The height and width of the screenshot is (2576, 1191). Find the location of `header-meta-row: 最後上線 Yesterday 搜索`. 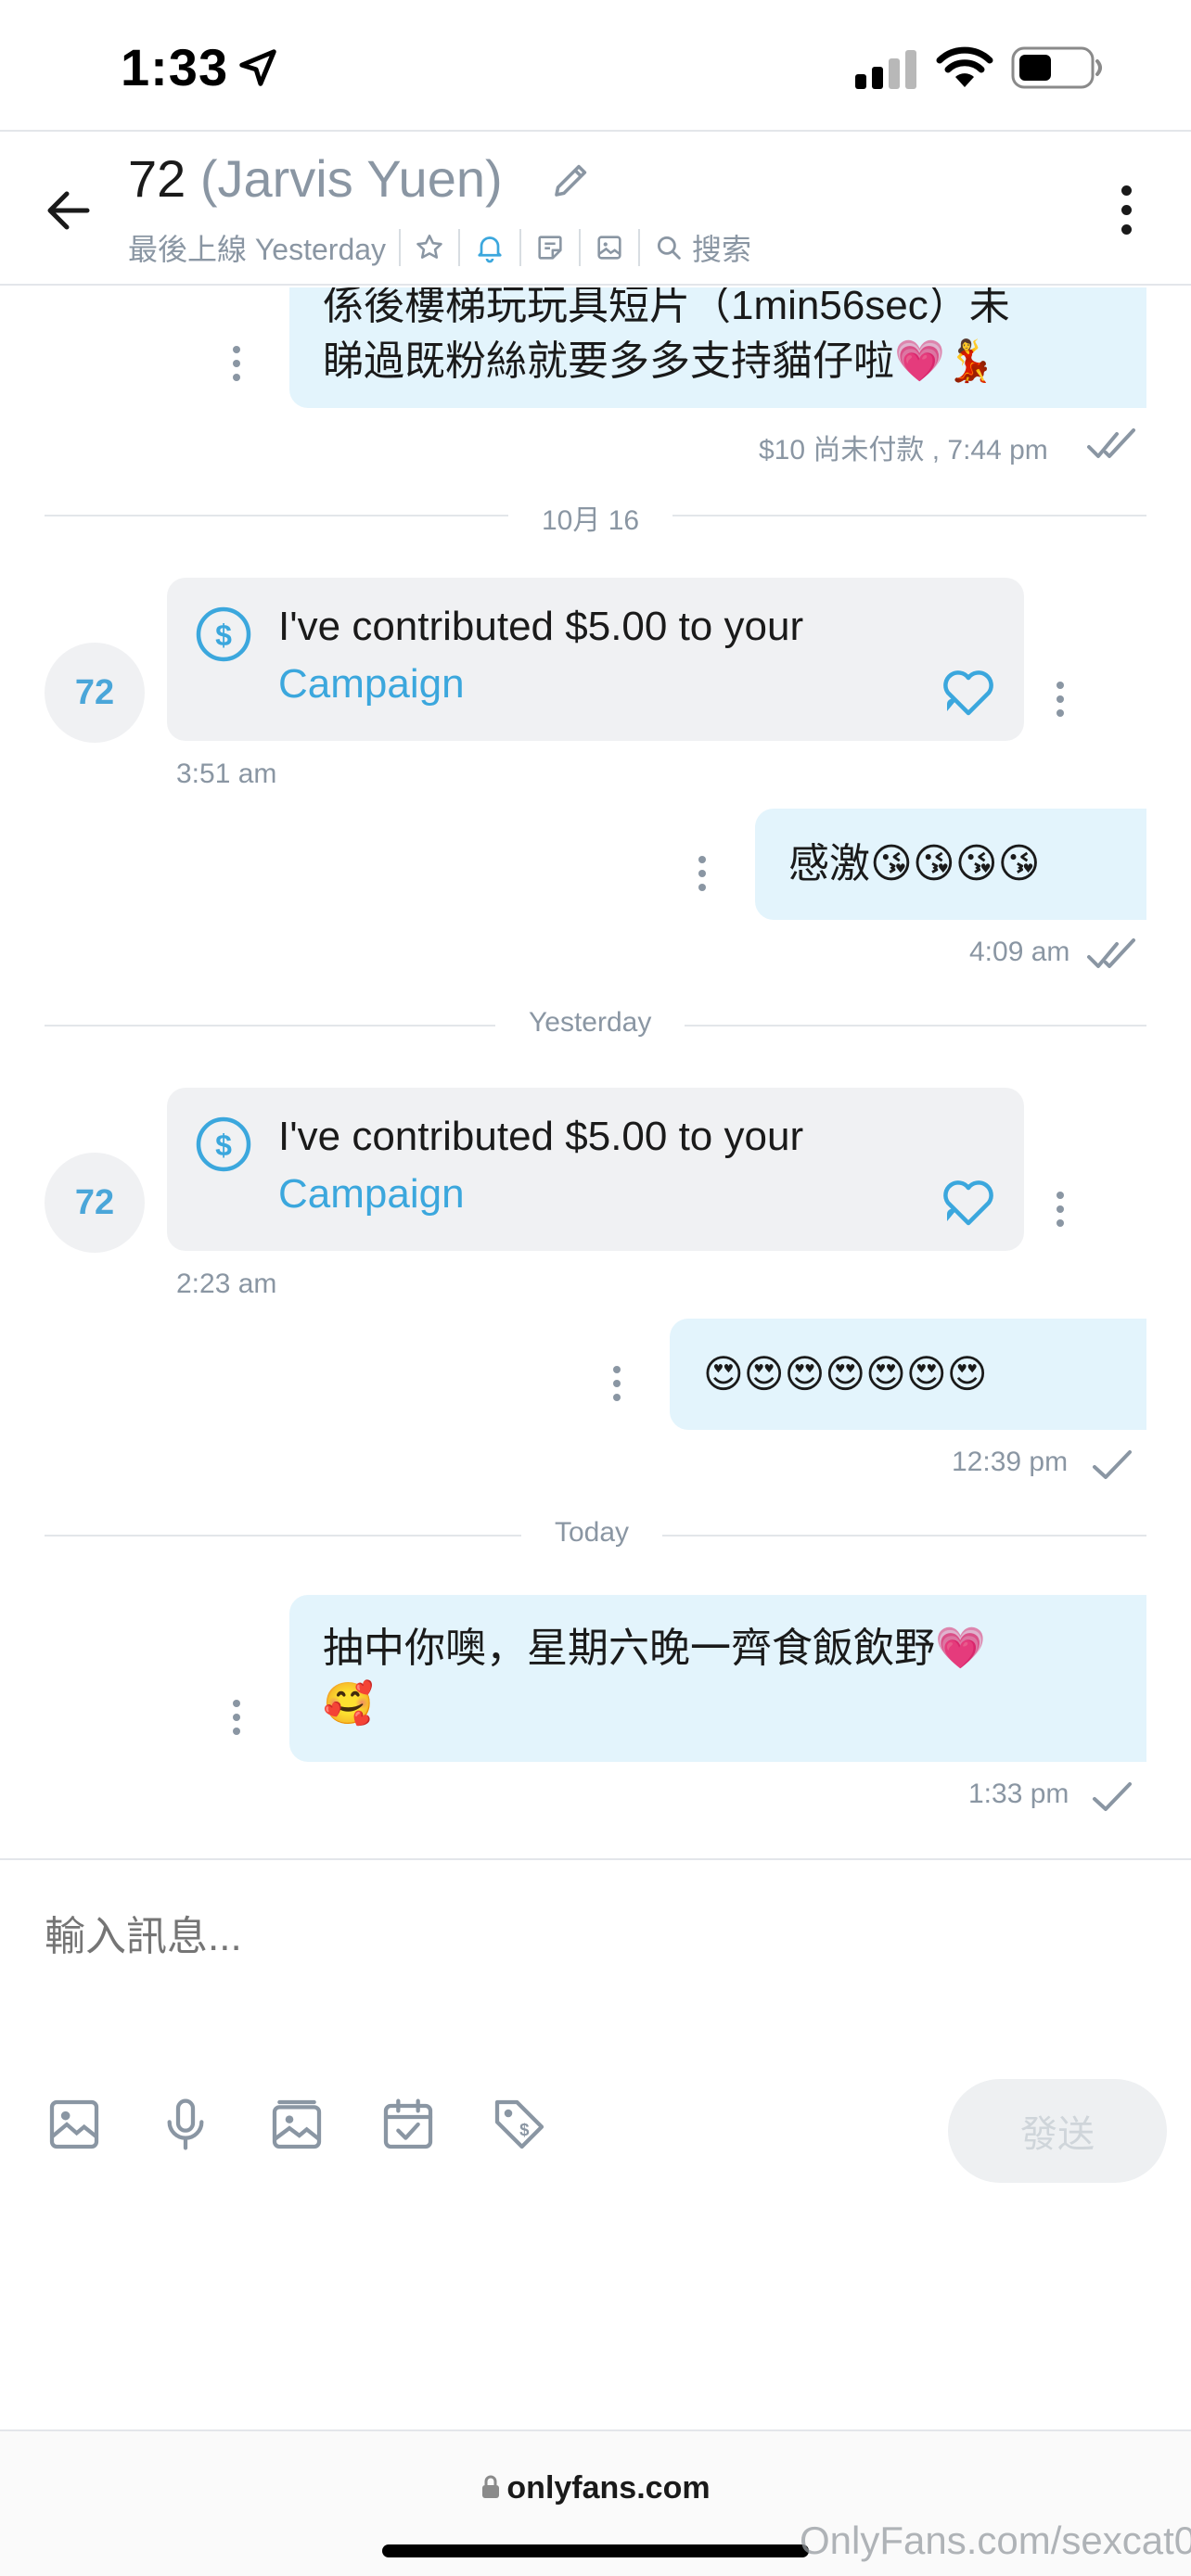

header-meta-row: 最後上線 Yesterday 搜索 is located at coordinates (439, 248).